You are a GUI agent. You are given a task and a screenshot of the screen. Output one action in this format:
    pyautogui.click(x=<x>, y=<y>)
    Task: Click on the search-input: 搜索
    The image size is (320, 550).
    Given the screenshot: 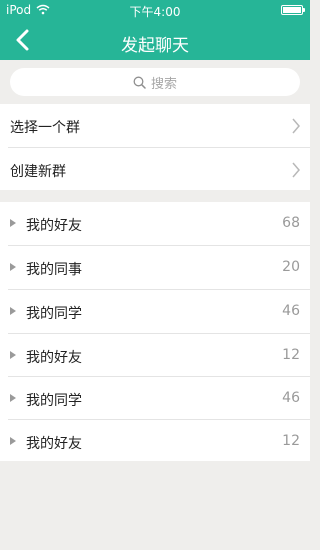 What is the action you would take?
    pyautogui.click(x=155, y=82)
    